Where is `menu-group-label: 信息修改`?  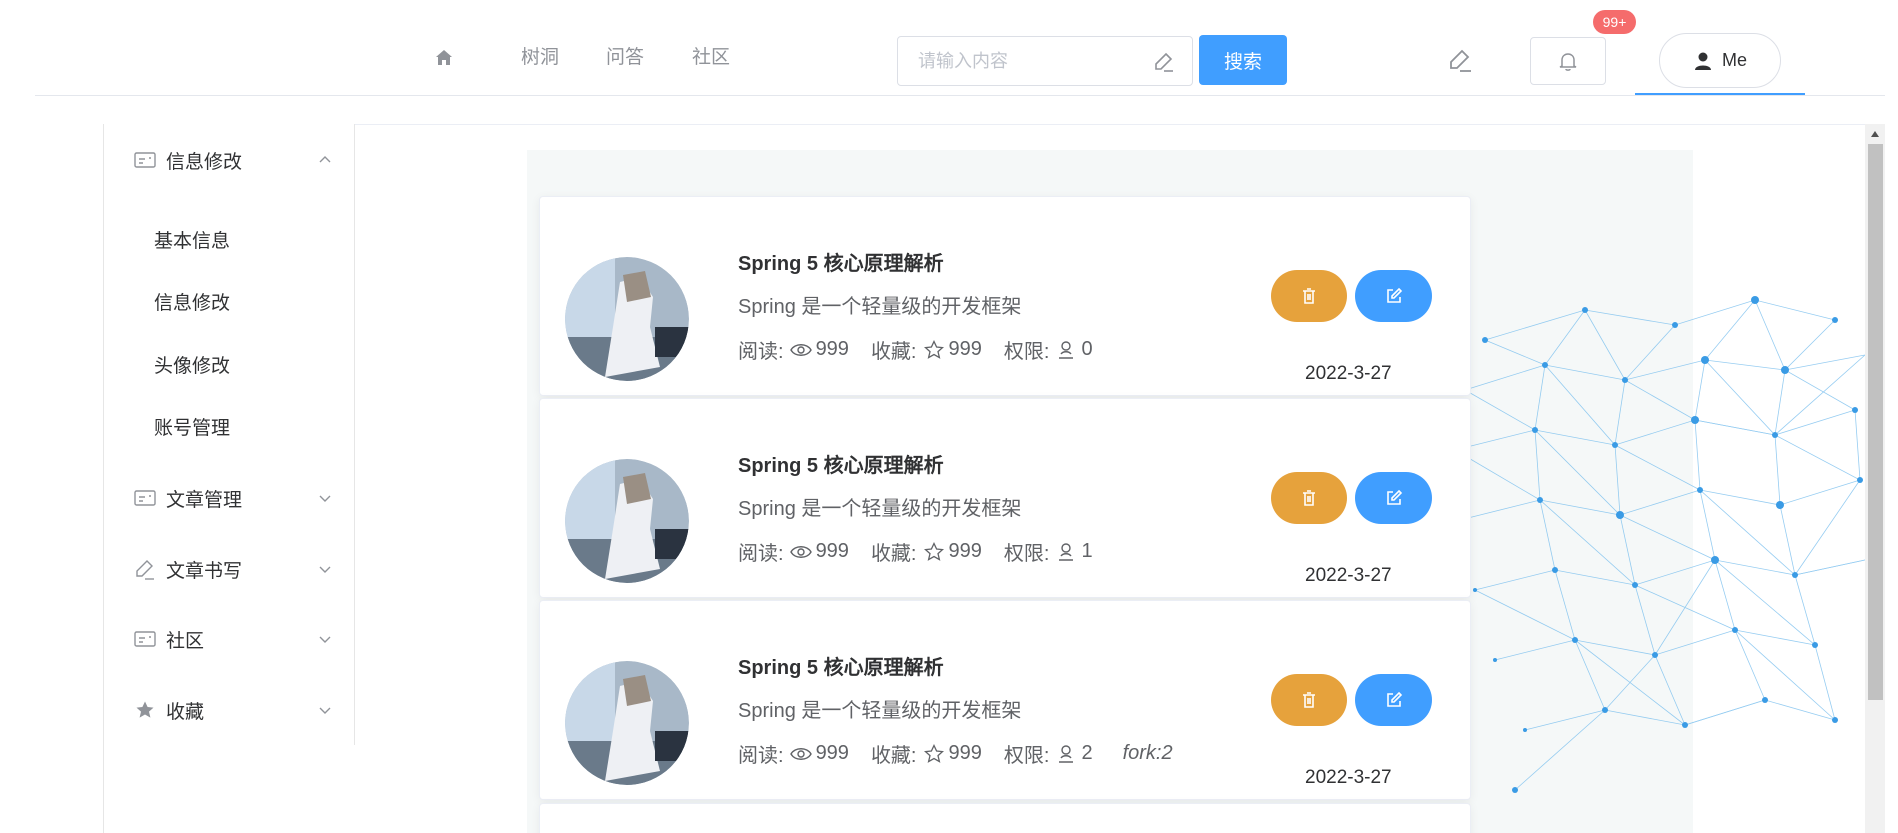
menu-group-label: 信息修改 is located at coordinates (204, 162).